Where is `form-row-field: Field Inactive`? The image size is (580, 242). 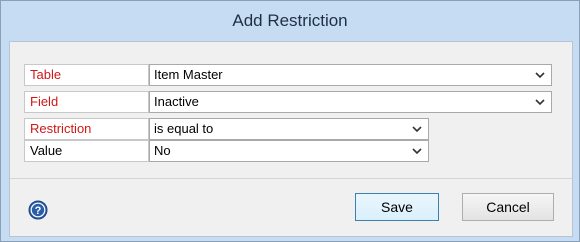
form-row-field: Field Inactive is located at coordinates (288, 102).